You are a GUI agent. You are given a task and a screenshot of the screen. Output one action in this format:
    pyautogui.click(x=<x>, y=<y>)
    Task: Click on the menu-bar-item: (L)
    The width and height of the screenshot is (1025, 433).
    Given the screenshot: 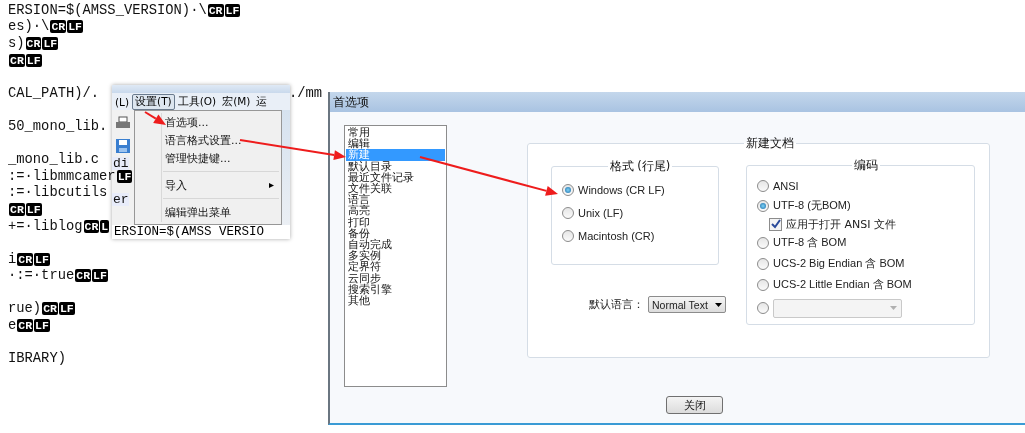 What is the action you would take?
    pyautogui.click(x=122, y=101)
    